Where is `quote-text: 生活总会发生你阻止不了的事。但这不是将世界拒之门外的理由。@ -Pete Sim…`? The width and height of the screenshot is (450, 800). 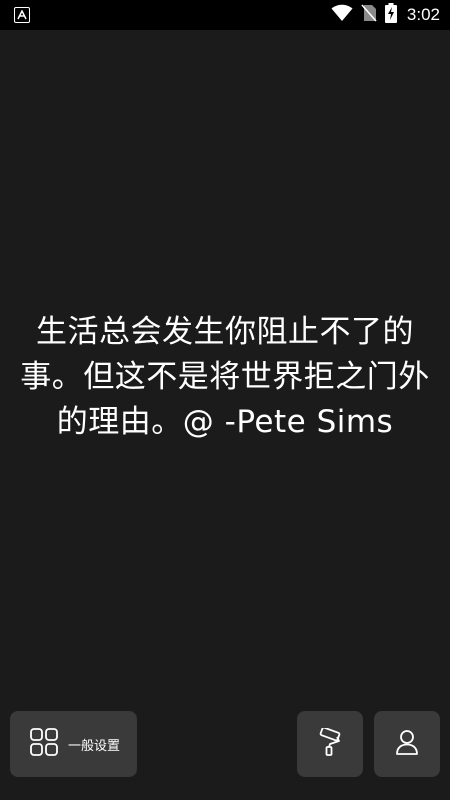
quote-text: 生活总会发生你阻止不了的事。但这不是将世界拒之门外的理由。@ -Pete Sim… is located at coordinates (225, 377).